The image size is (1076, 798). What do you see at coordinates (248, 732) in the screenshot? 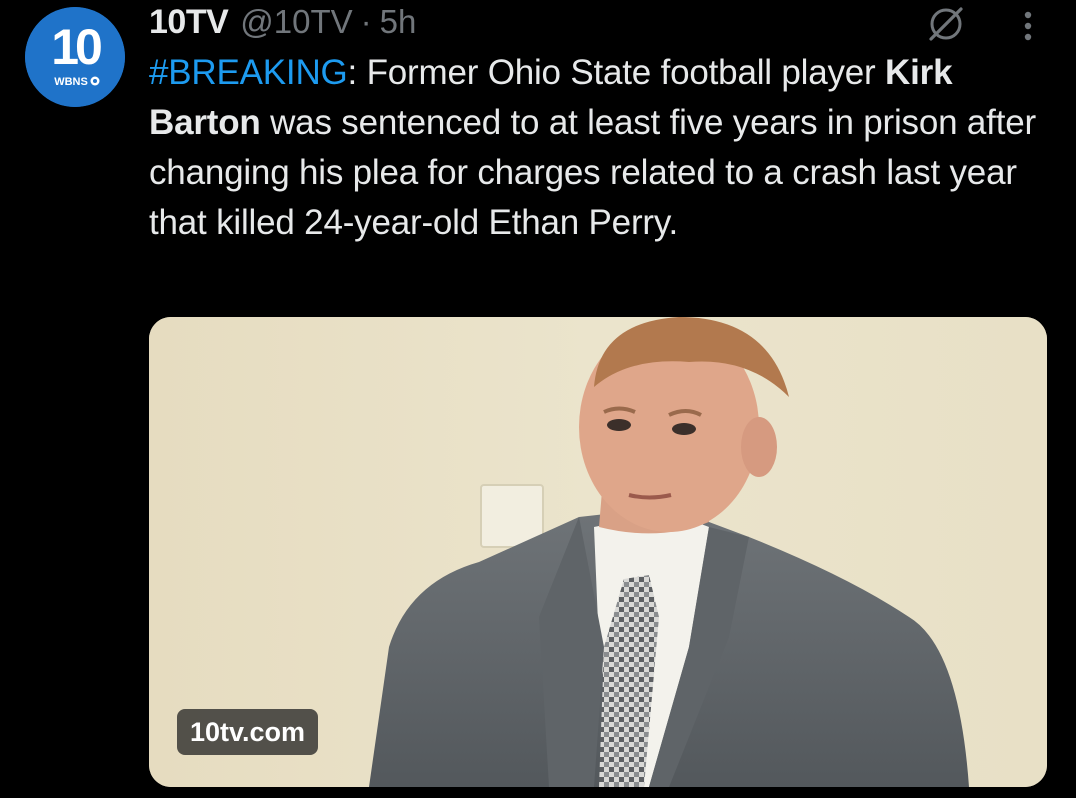
I see `media-source-badge: 10tv.com` at bounding box center [248, 732].